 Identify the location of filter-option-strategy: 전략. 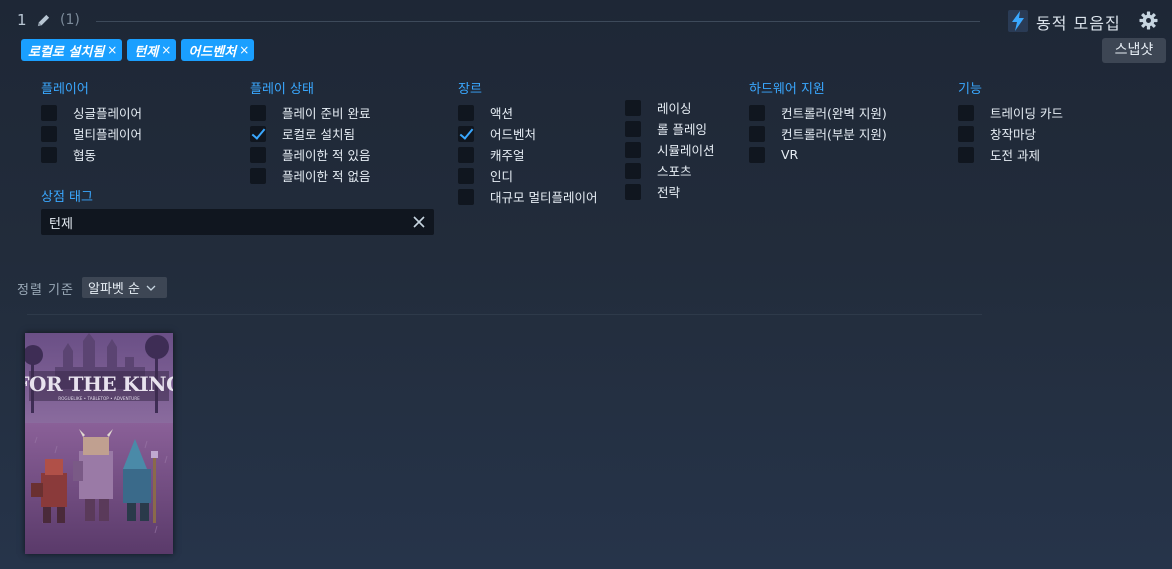
(670, 191).